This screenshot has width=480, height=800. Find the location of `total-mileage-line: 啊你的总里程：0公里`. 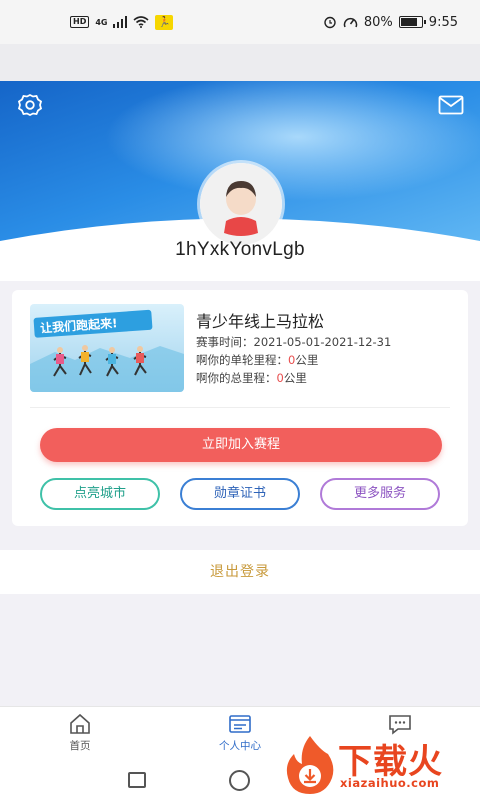

total-mileage-line: 啊你的总里程：0公里 is located at coordinates (251, 378).